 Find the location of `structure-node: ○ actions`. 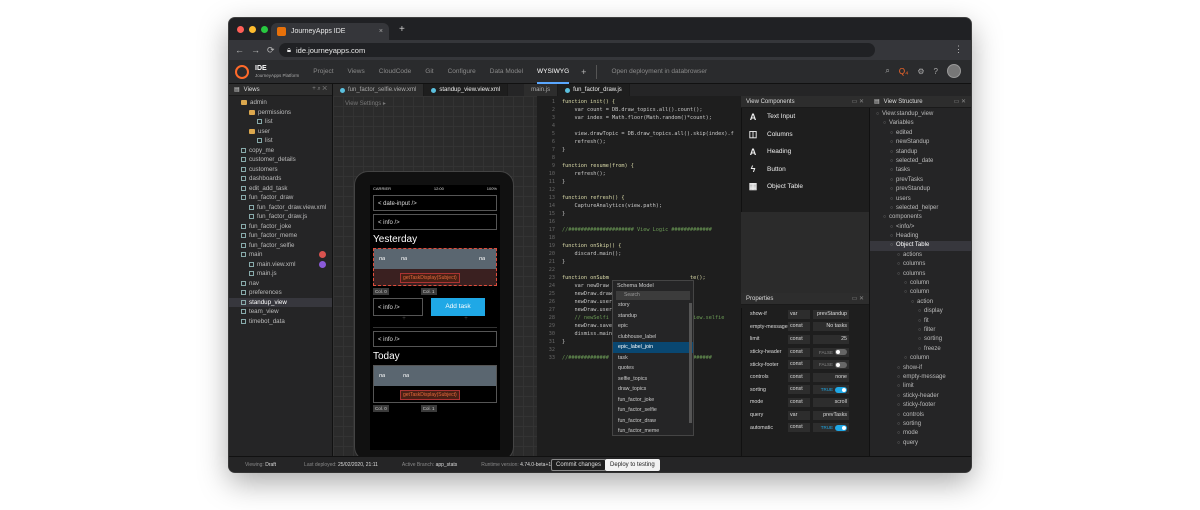

structure-node: ○ actions is located at coordinates (920, 255).